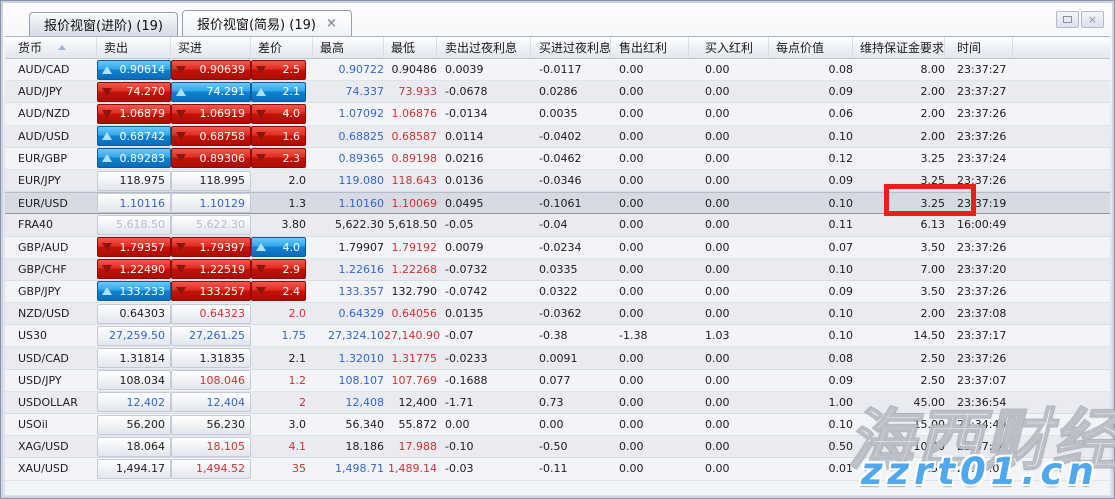  What do you see at coordinates (211, 424) in the screenshot?
I see `buy-button: 56.230` at bounding box center [211, 424].